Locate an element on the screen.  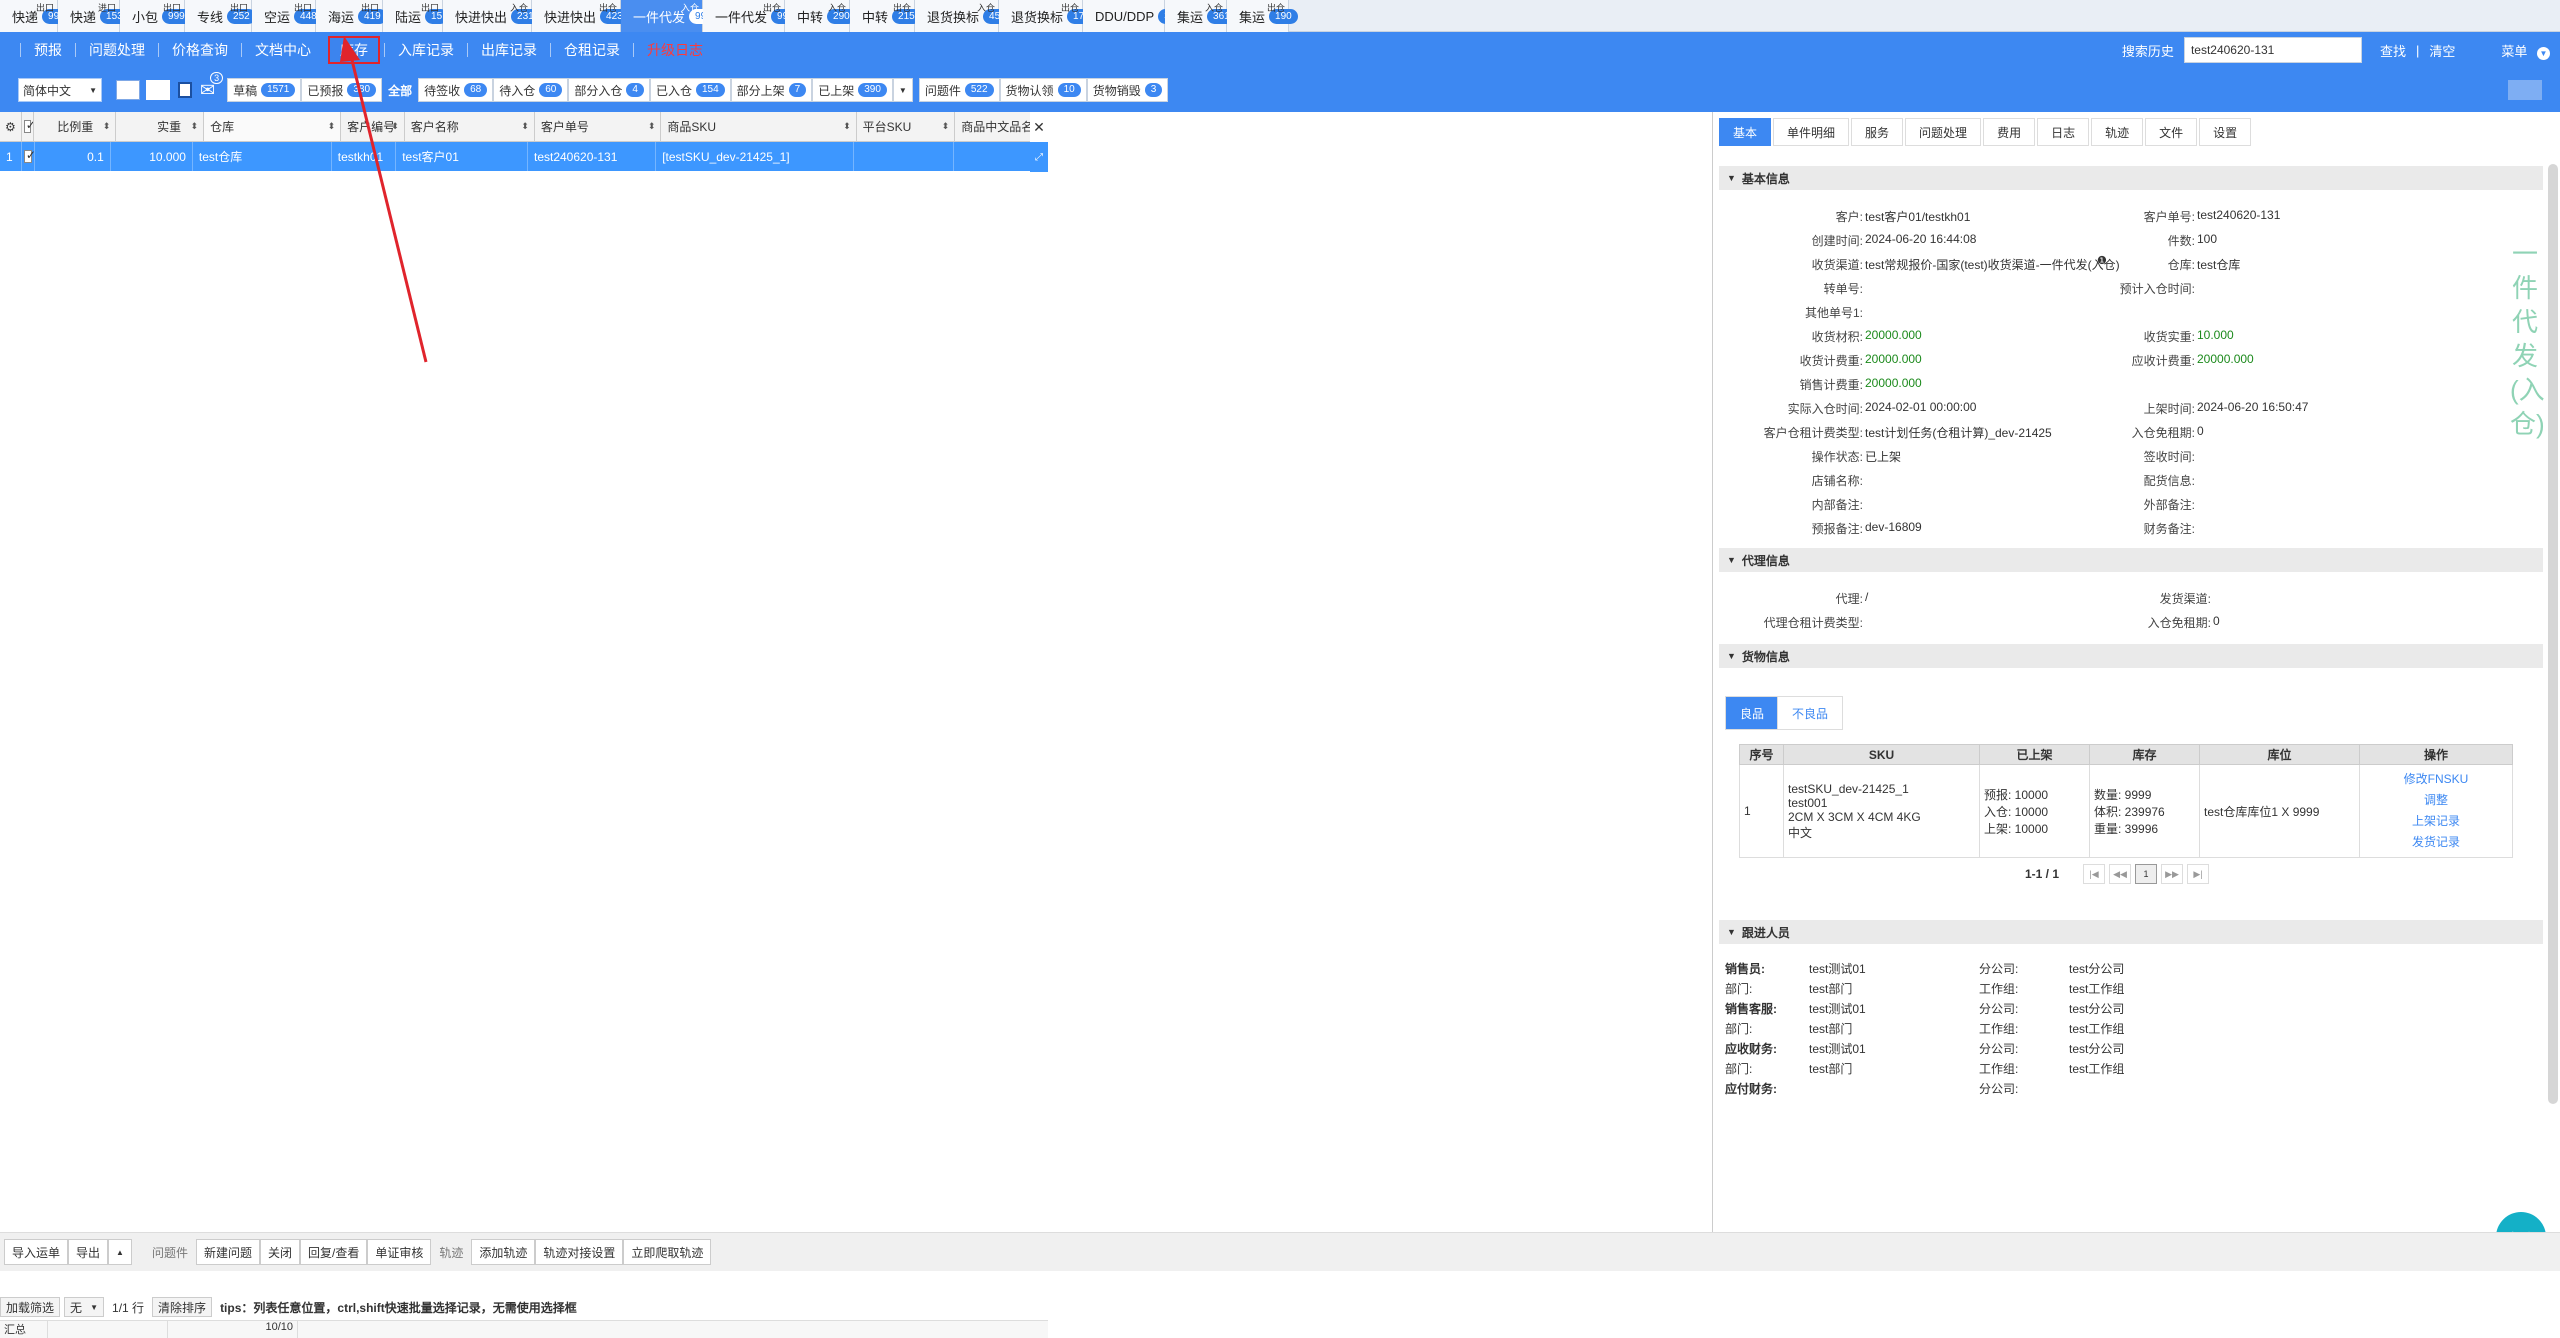
goods-action-link: 修改FNSKU is located at coordinates (2436, 779).